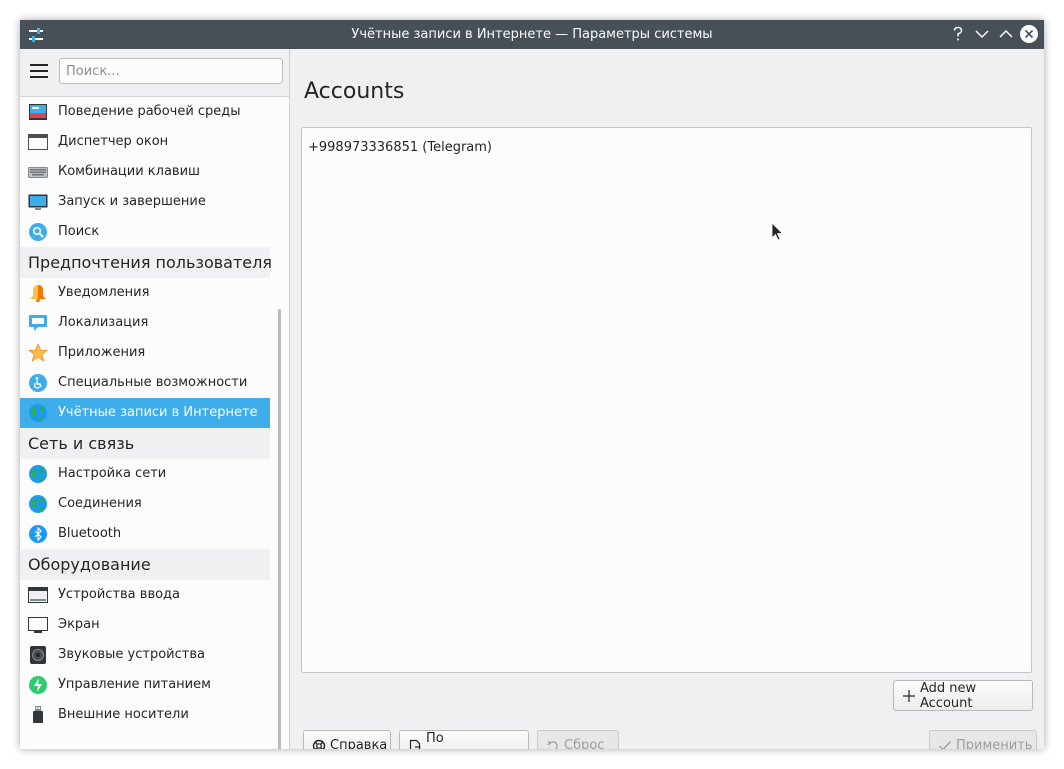 Image resolution: width=1064 pixels, height=769 pixels. Describe the element at coordinates (38, 202) in the screenshot. I see `startup-monitor-icon` at that location.